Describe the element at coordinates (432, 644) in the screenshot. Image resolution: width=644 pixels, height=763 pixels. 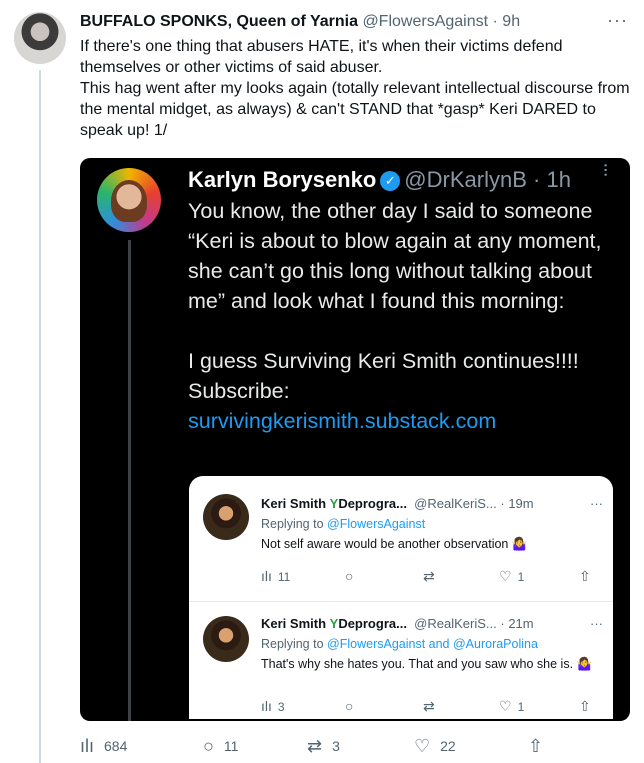
I see `replying-to-mentions: @FlowersAgainst and @AuroraPolina` at that location.